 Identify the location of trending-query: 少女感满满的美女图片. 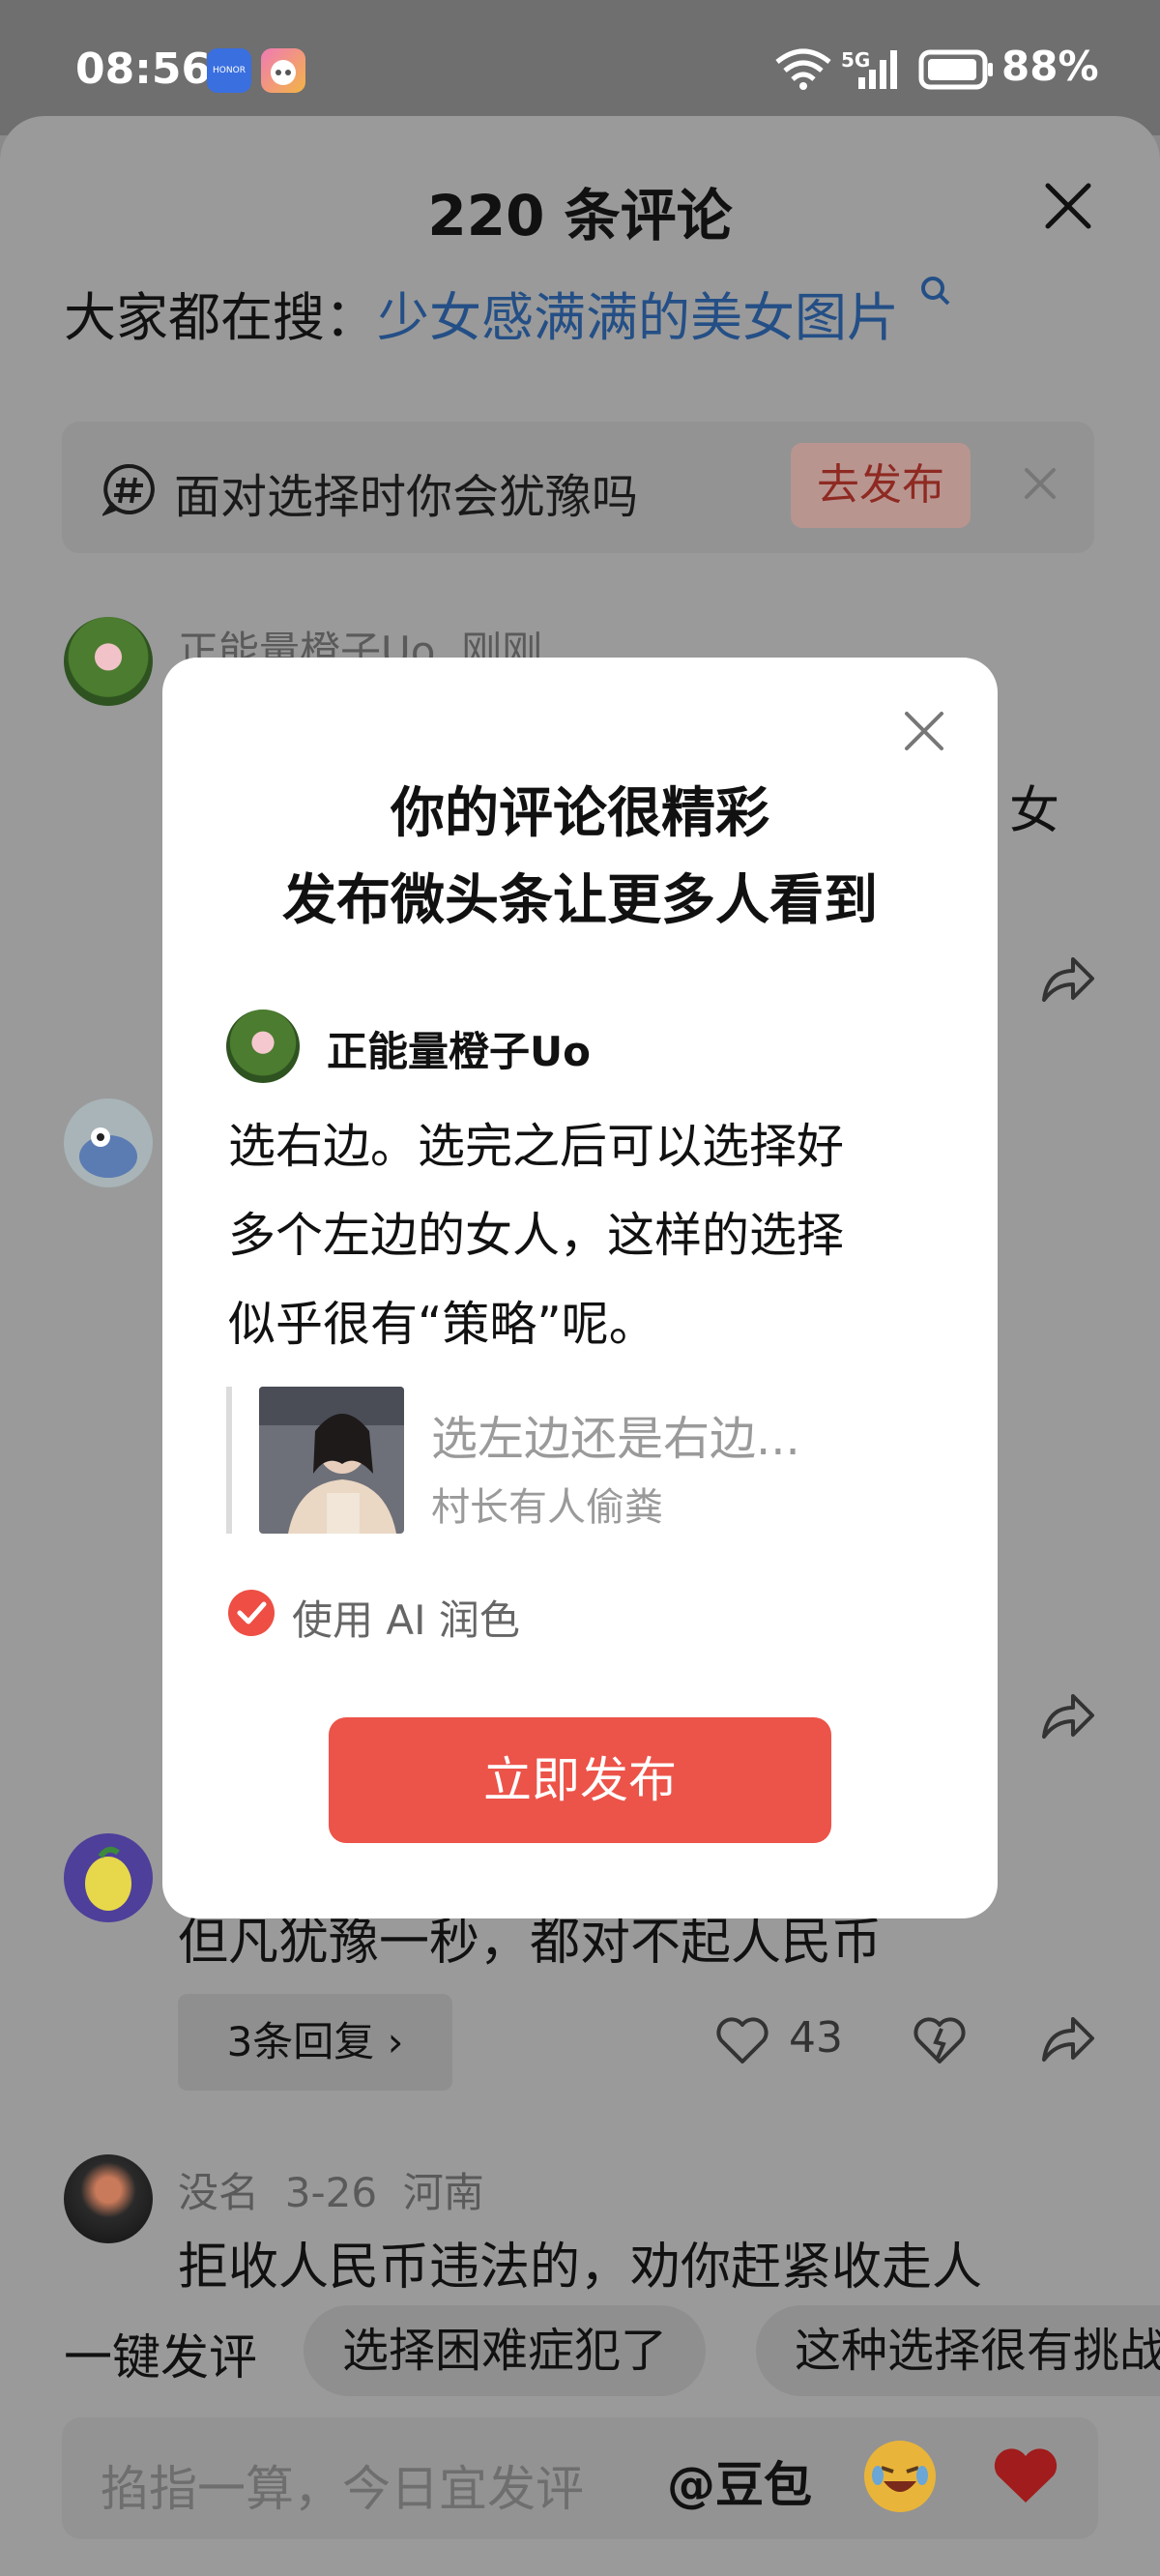
(638, 317).